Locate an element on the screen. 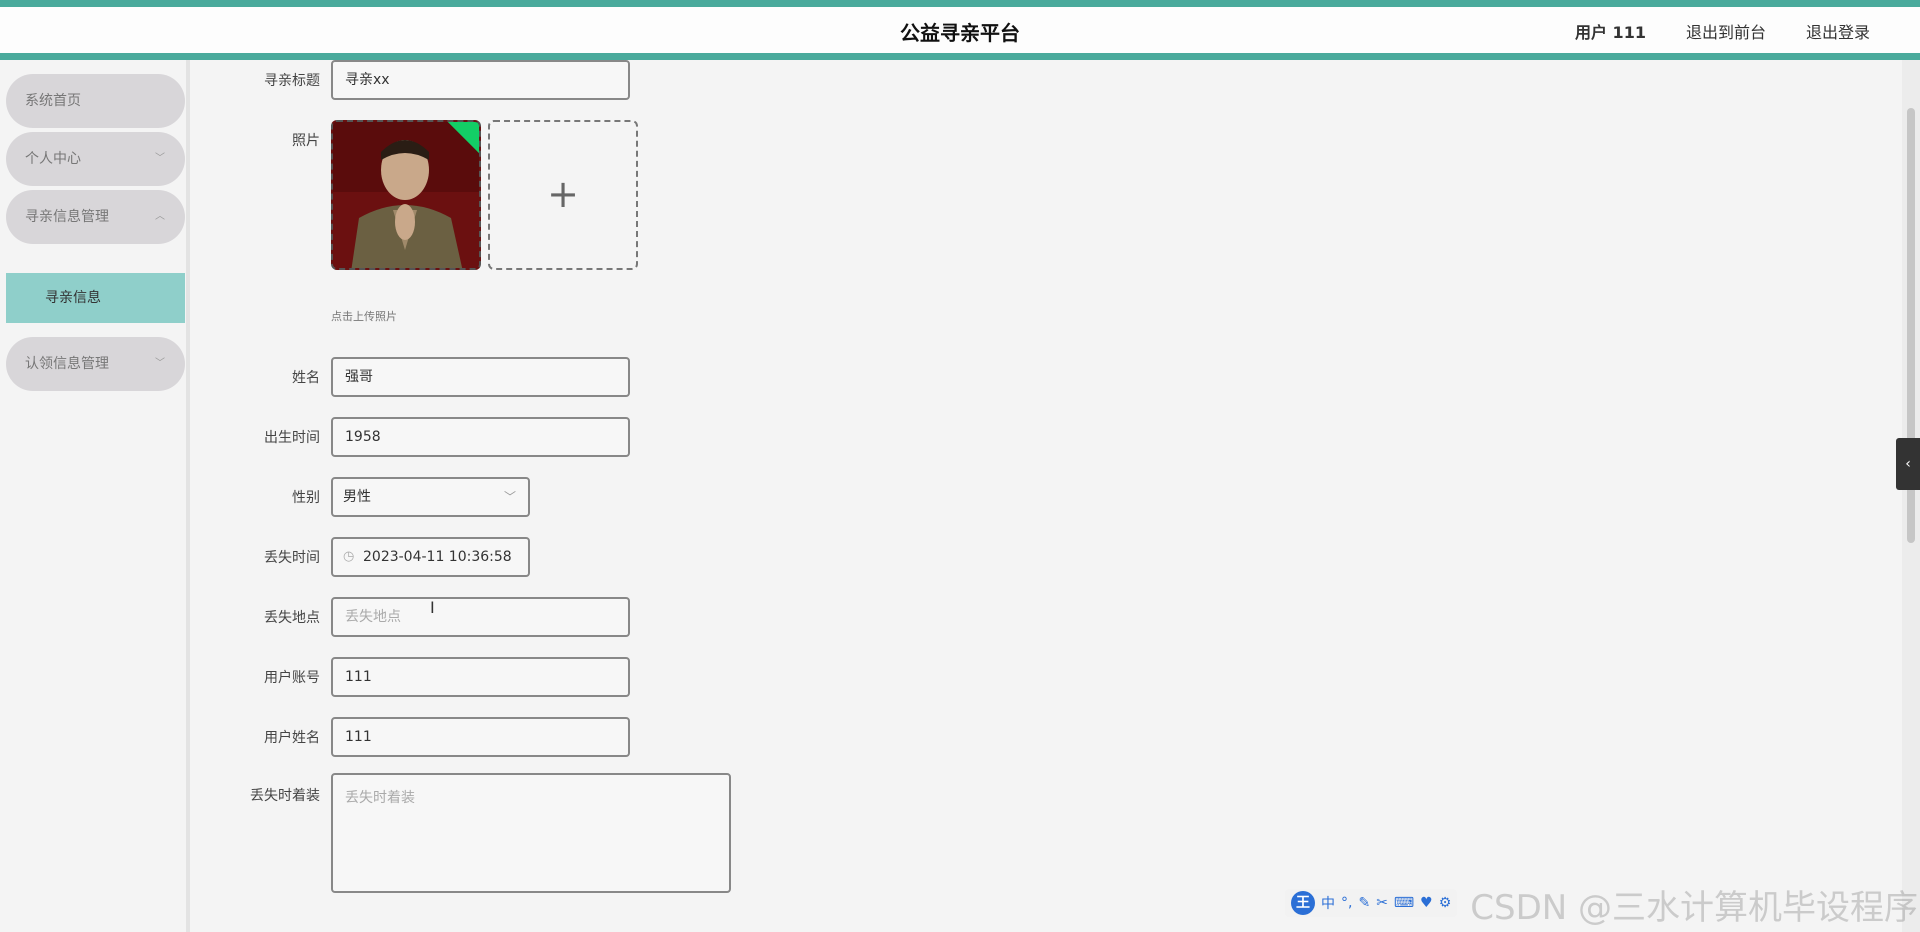  sidebar-item-search-info: 寻亲信息管理 ︿ is located at coordinates (95, 217).